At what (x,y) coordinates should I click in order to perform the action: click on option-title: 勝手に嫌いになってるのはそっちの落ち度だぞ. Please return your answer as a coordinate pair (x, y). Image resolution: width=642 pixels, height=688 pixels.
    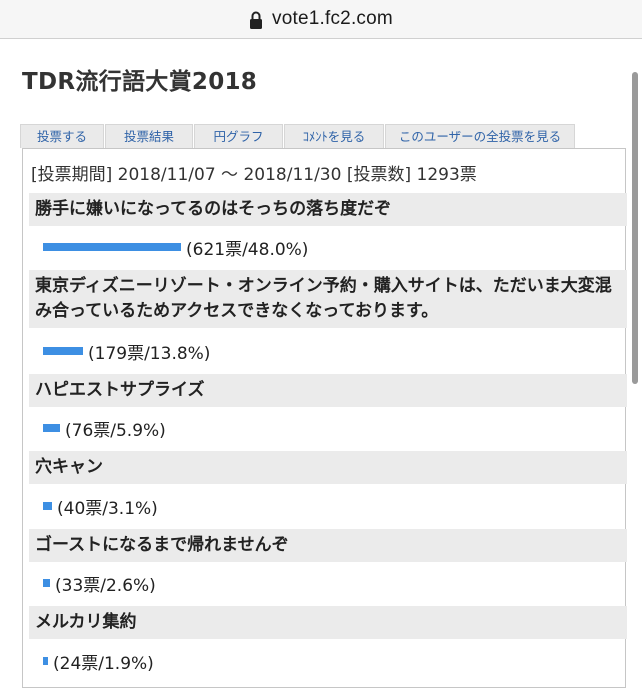
    Looking at the image, I should click on (328, 209).